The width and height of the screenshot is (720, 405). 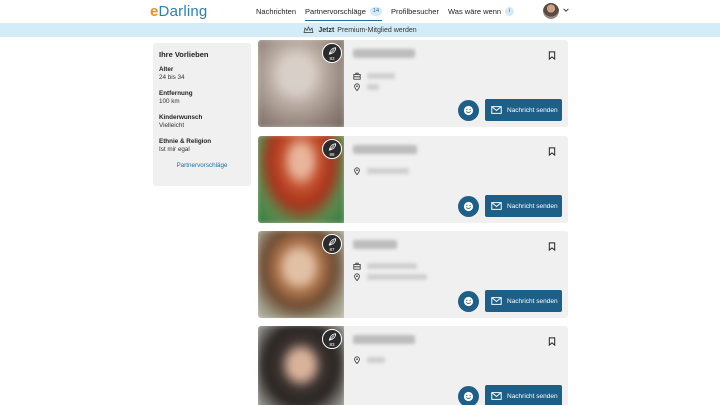 What do you see at coordinates (184, 54) in the screenshot?
I see `preferences-title: Ihre Vorlieben` at bounding box center [184, 54].